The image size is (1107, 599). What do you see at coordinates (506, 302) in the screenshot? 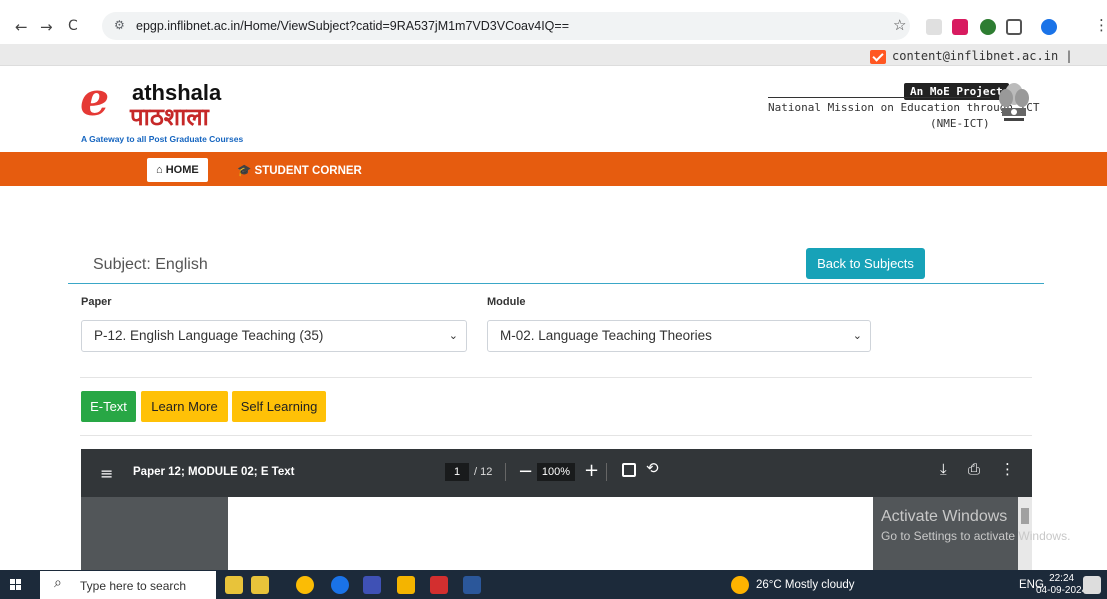
I see `module-label: Module` at bounding box center [506, 302].